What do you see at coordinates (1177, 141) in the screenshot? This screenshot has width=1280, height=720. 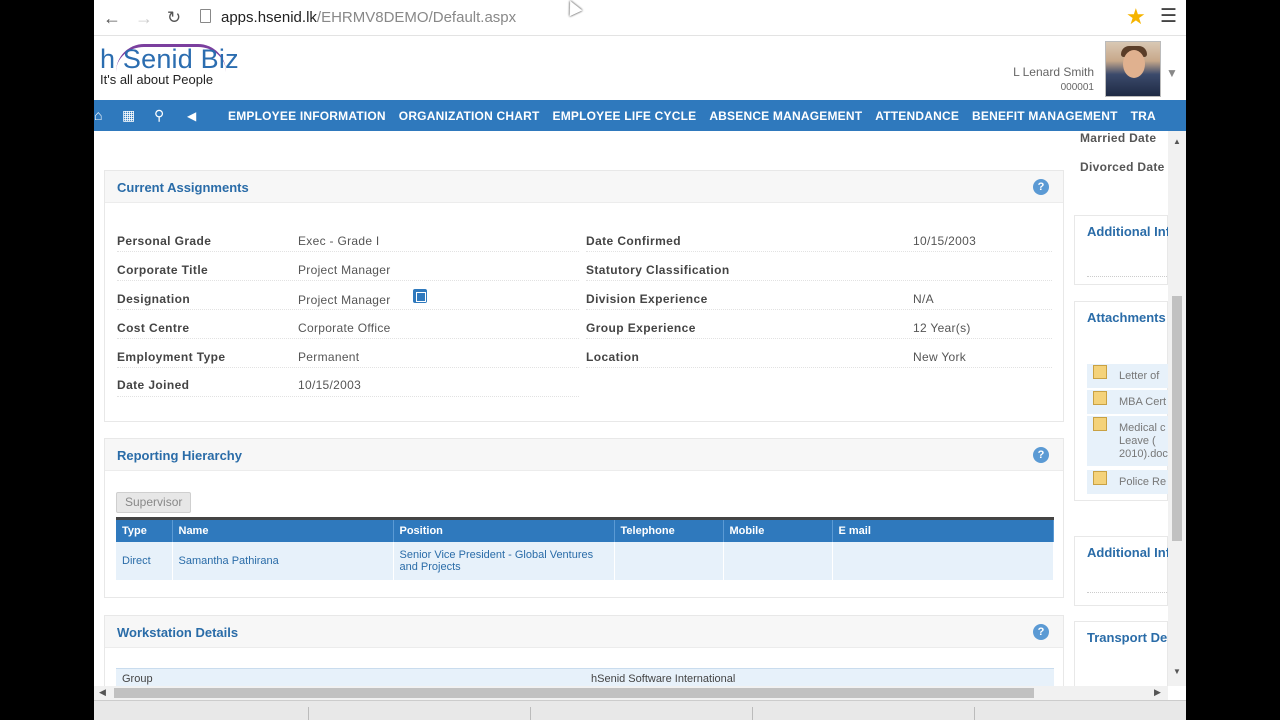 I see `scroll-up-icon: ▲` at bounding box center [1177, 141].